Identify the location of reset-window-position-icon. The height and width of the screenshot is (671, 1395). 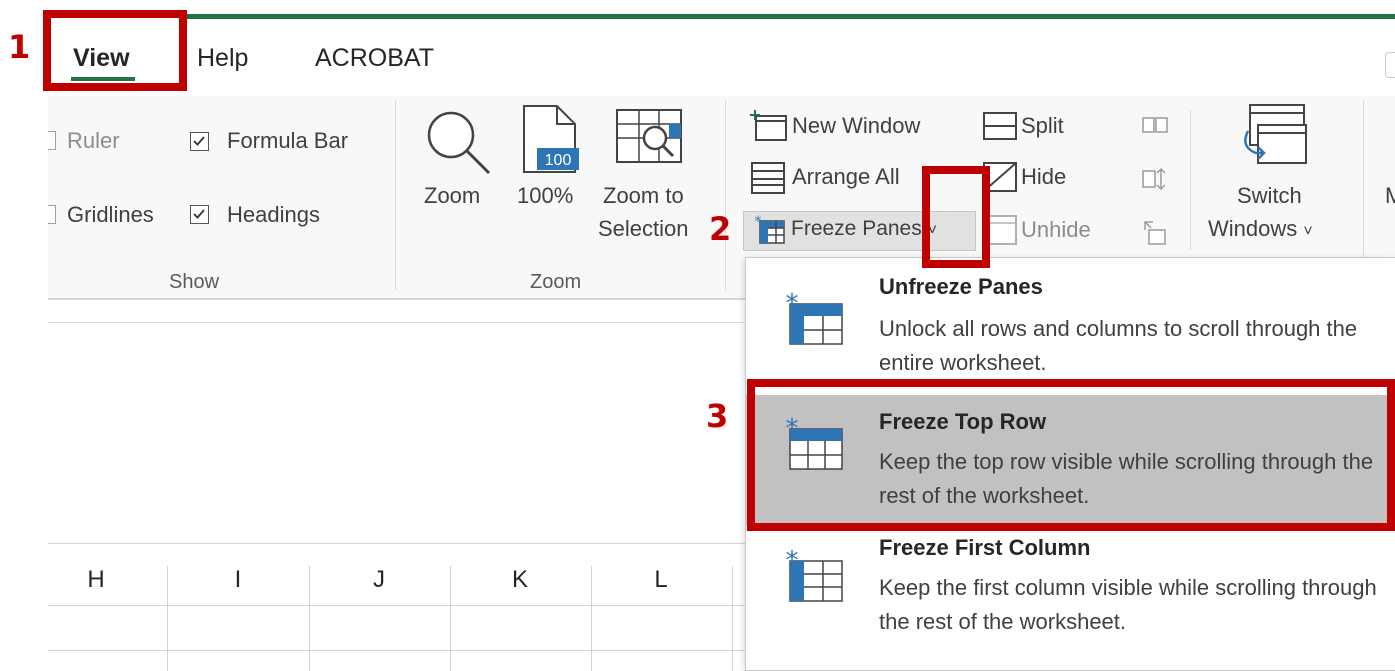
(1155, 233).